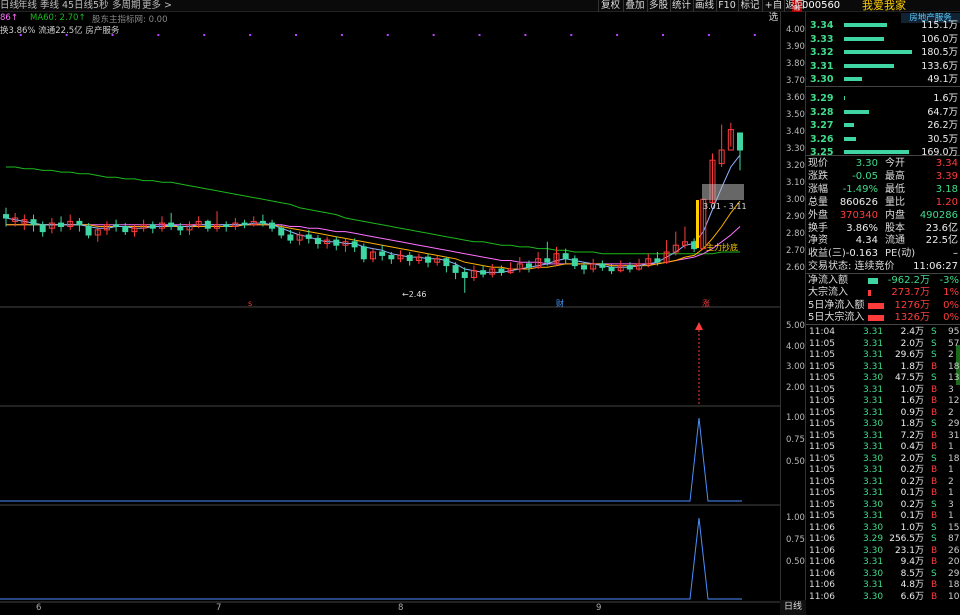 The image size is (960, 615). What do you see at coordinates (883, 424) in the screenshot?
I see `tick-row: 11:05 3.30 1.8万 S 29` at bounding box center [883, 424].